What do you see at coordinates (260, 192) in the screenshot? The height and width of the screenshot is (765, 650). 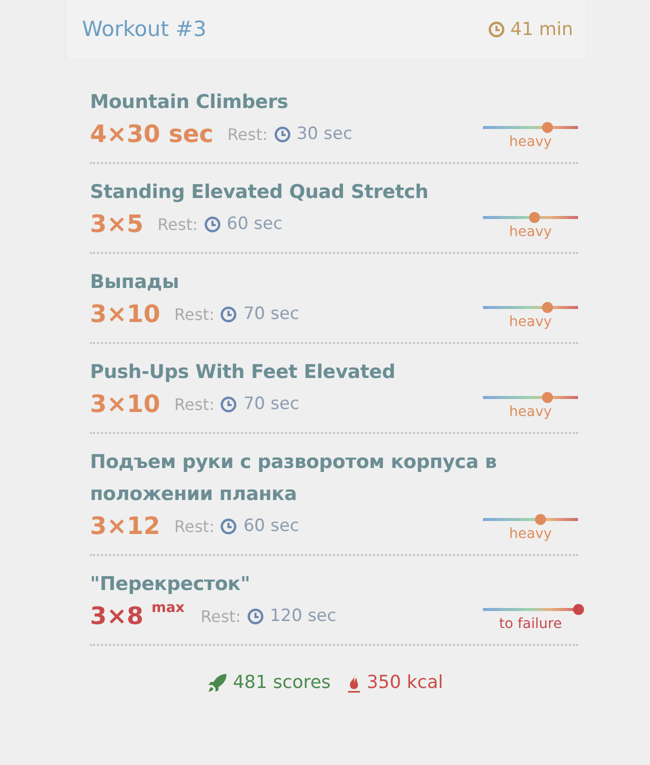 I see `exercise-name: Standing Elevated Quad Stretch` at bounding box center [260, 192].